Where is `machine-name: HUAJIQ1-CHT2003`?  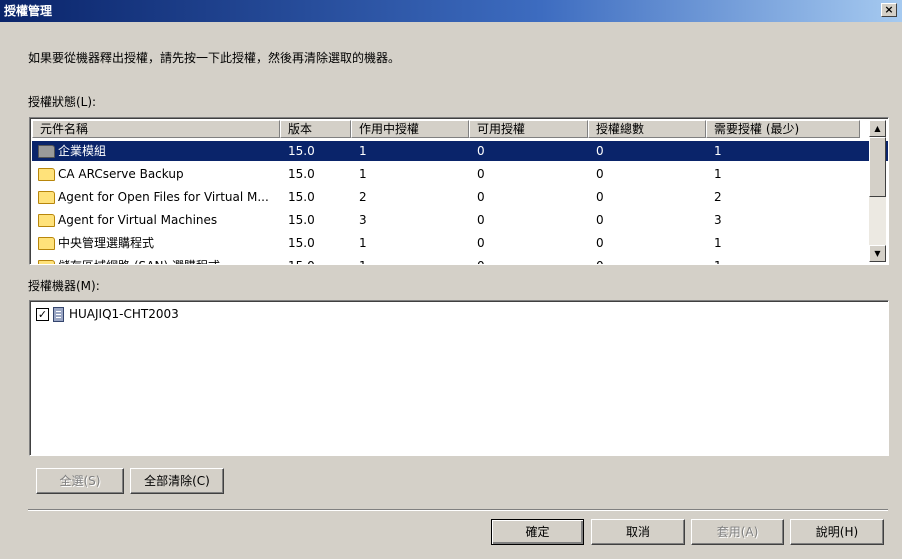 machine-name: HUAJIQ1-CHT2003 is located at coordinates (124, 314).